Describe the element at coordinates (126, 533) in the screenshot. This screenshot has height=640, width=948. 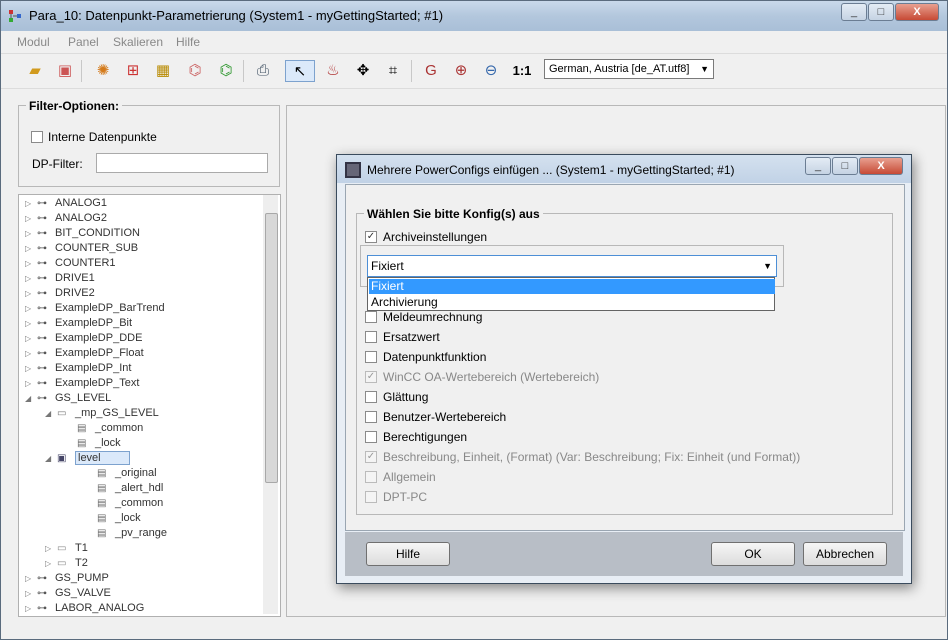
I see `tree-item: ▤ _pv_range` at that location.